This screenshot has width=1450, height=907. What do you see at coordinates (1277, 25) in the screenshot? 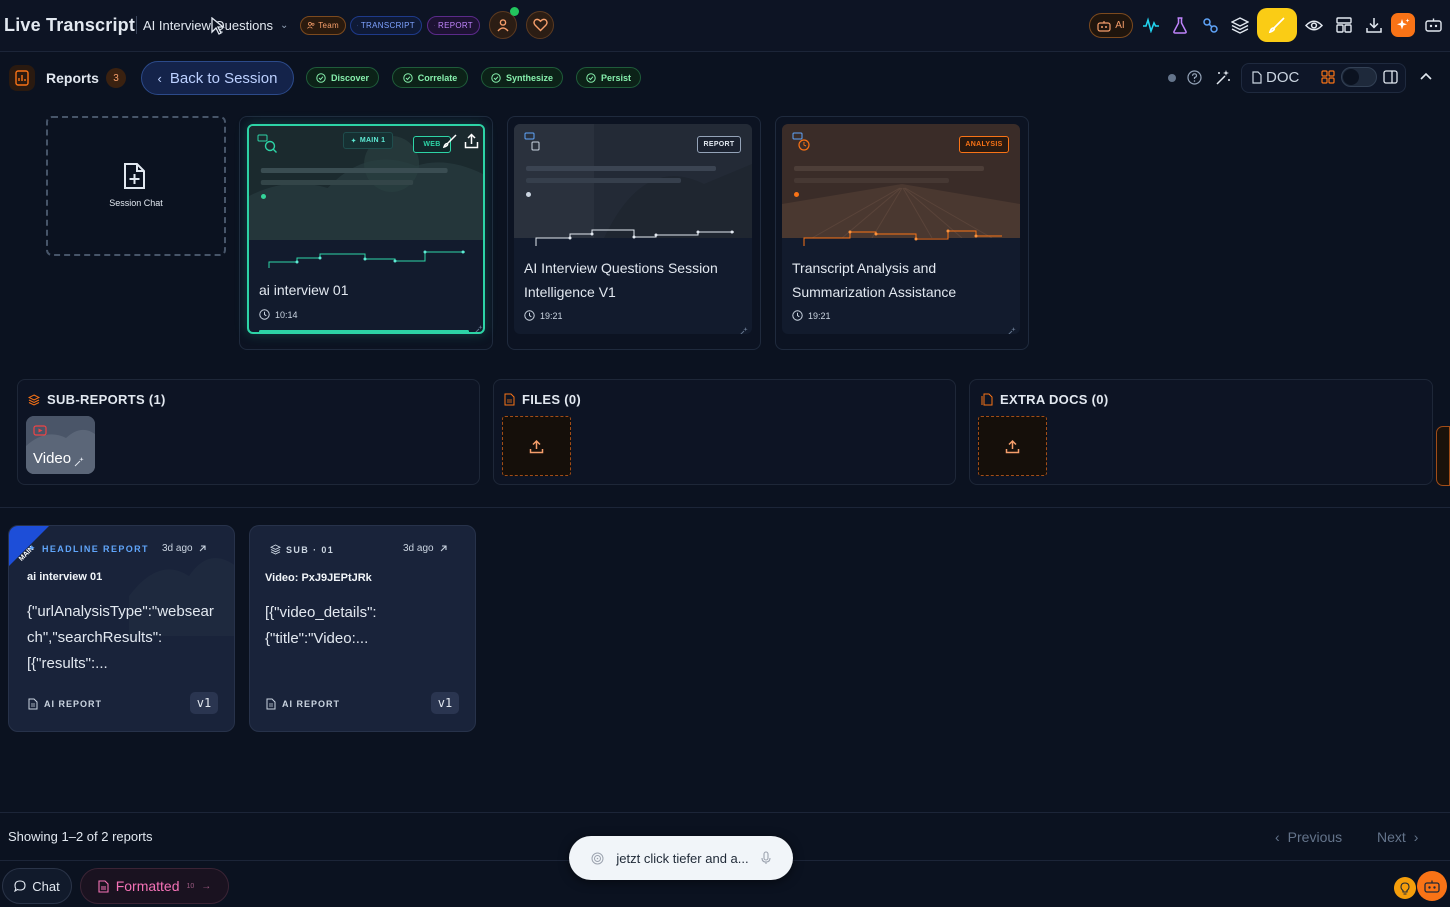
I see `annotate-button` at bounding box center [1277, 25].